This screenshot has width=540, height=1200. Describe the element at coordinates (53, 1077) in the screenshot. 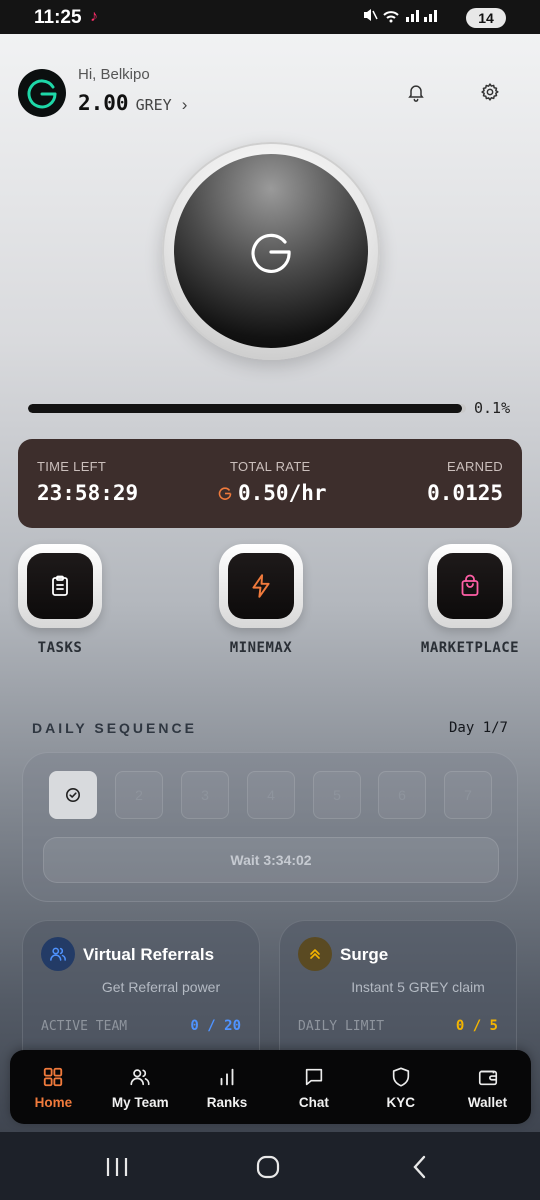

I see `grid-icon` at that location.